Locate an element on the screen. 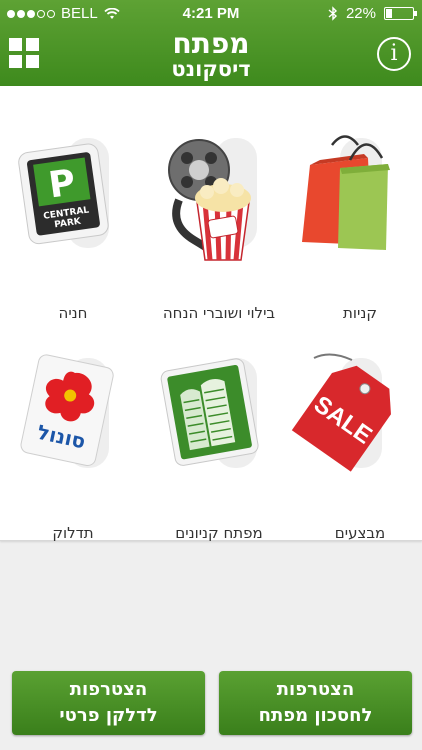 The image size is (422, 750). battery-icon is located at coordinates (400, 13).